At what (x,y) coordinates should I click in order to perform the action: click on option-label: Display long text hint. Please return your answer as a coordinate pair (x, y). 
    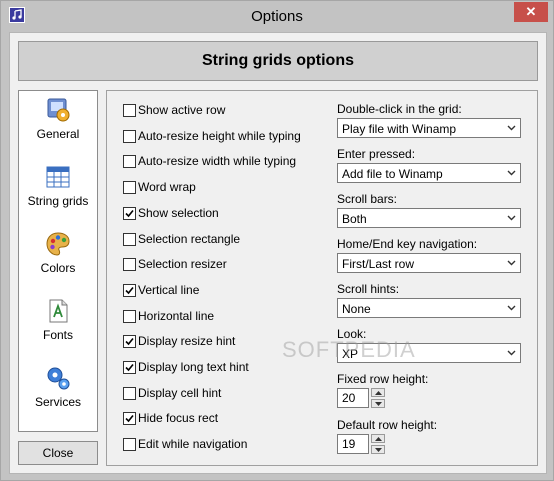
    Looking at the image, I should click on (193, 367).